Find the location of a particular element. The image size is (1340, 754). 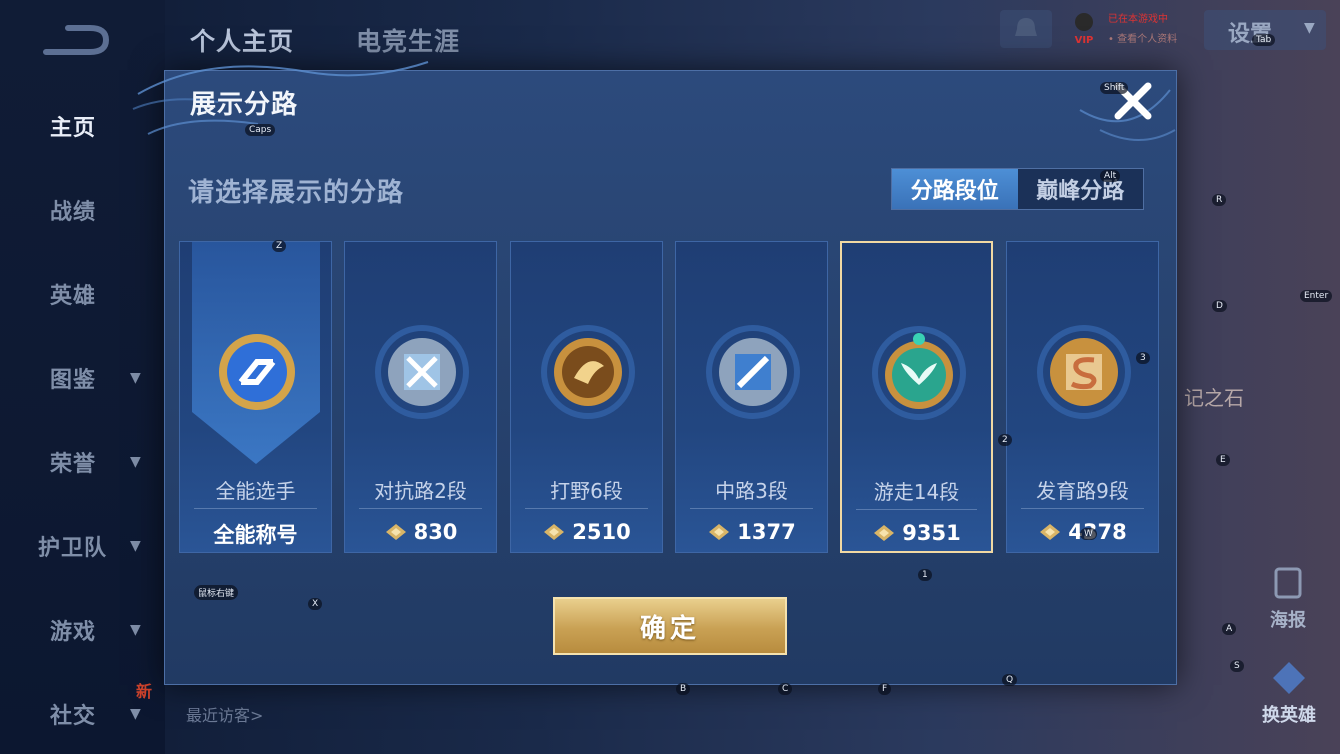

switch-hero-button: 换英雄 is located at coordinates (1289, 693).